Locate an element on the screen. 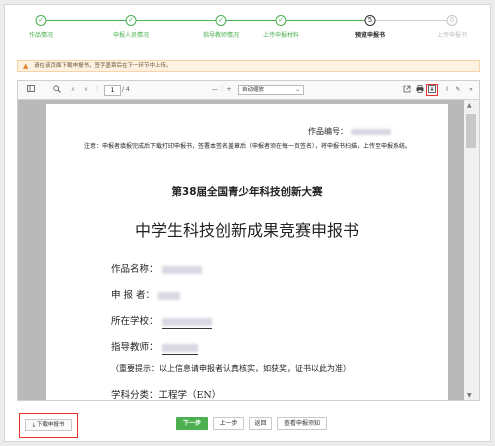 This screenshot has width=495, height=446. page-number-input is located at coordinates (112, 90).